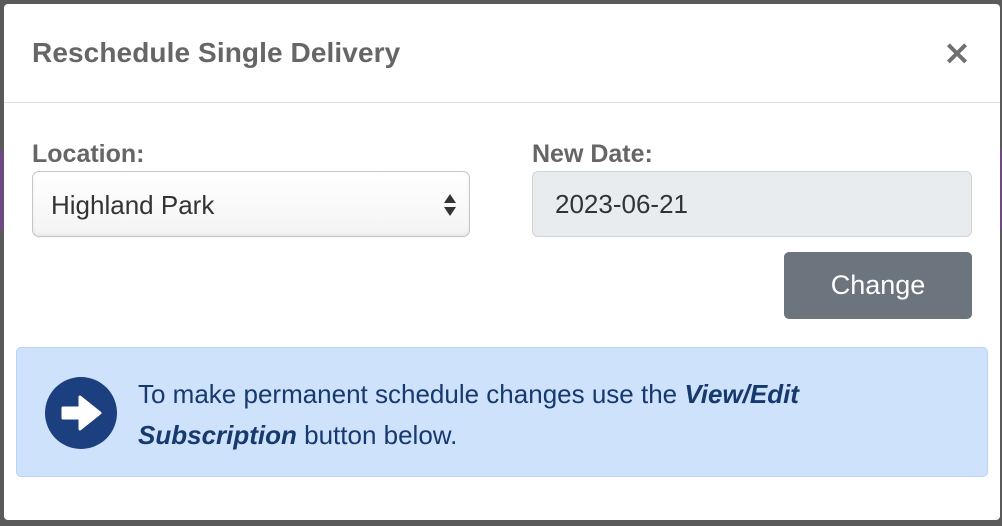 This screenshot has height=526, width=1002. I want to click on location-select: Highland Park, so click(251, 204).